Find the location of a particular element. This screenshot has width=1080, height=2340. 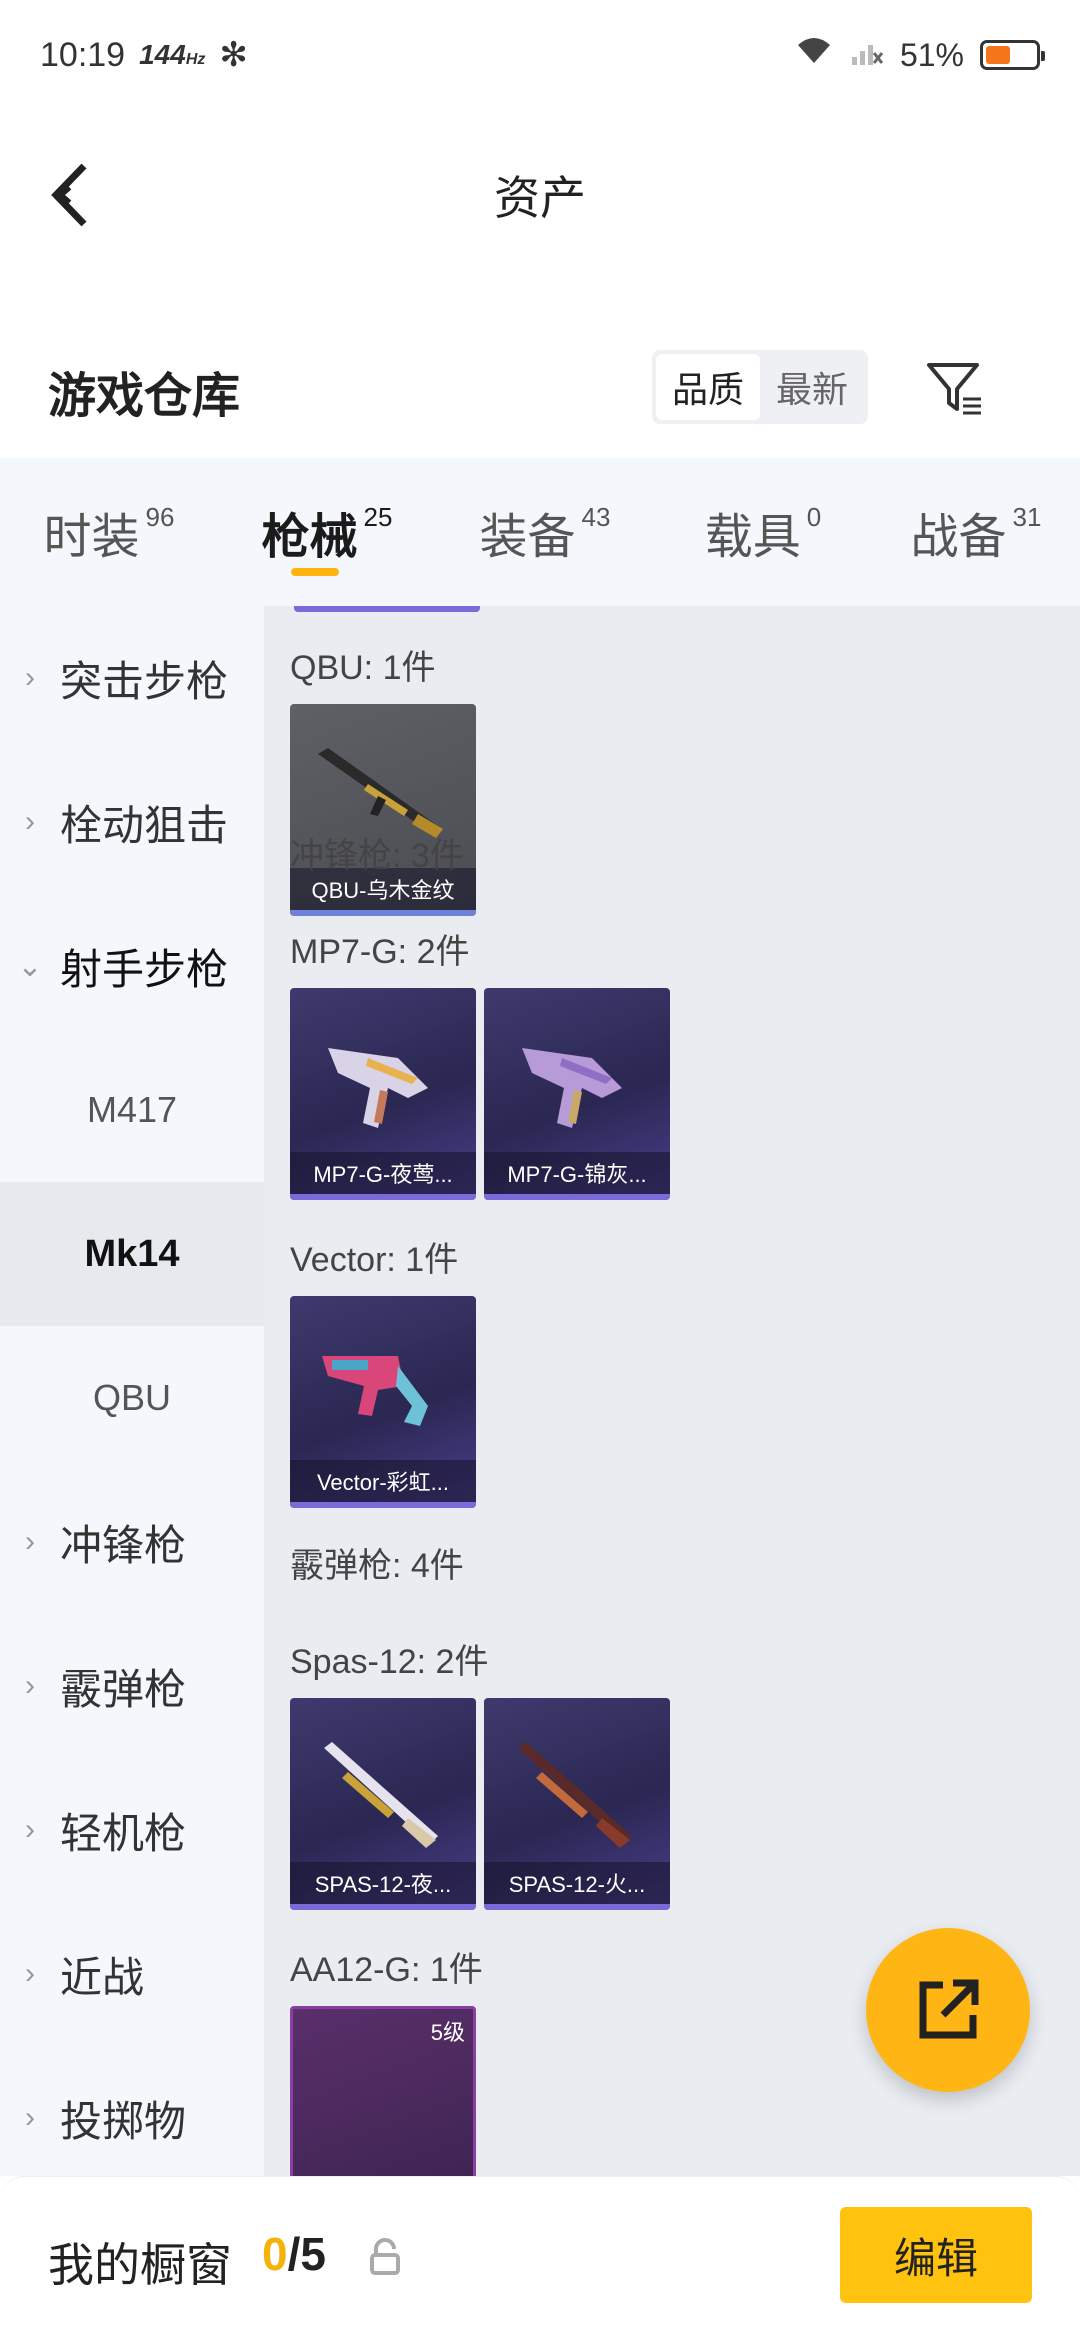

refresh-rate-indicator: 144Hz is located at coordinates (172, 54).